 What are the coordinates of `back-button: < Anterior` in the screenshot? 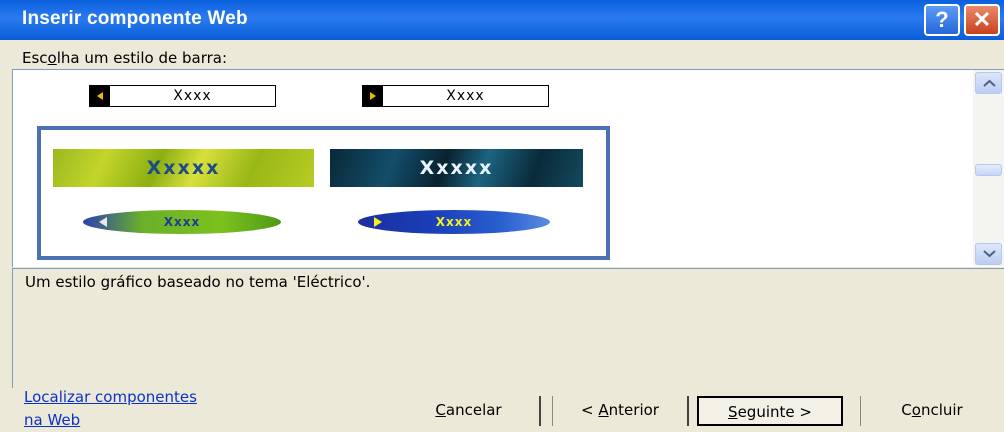 It's located at (620, 411).